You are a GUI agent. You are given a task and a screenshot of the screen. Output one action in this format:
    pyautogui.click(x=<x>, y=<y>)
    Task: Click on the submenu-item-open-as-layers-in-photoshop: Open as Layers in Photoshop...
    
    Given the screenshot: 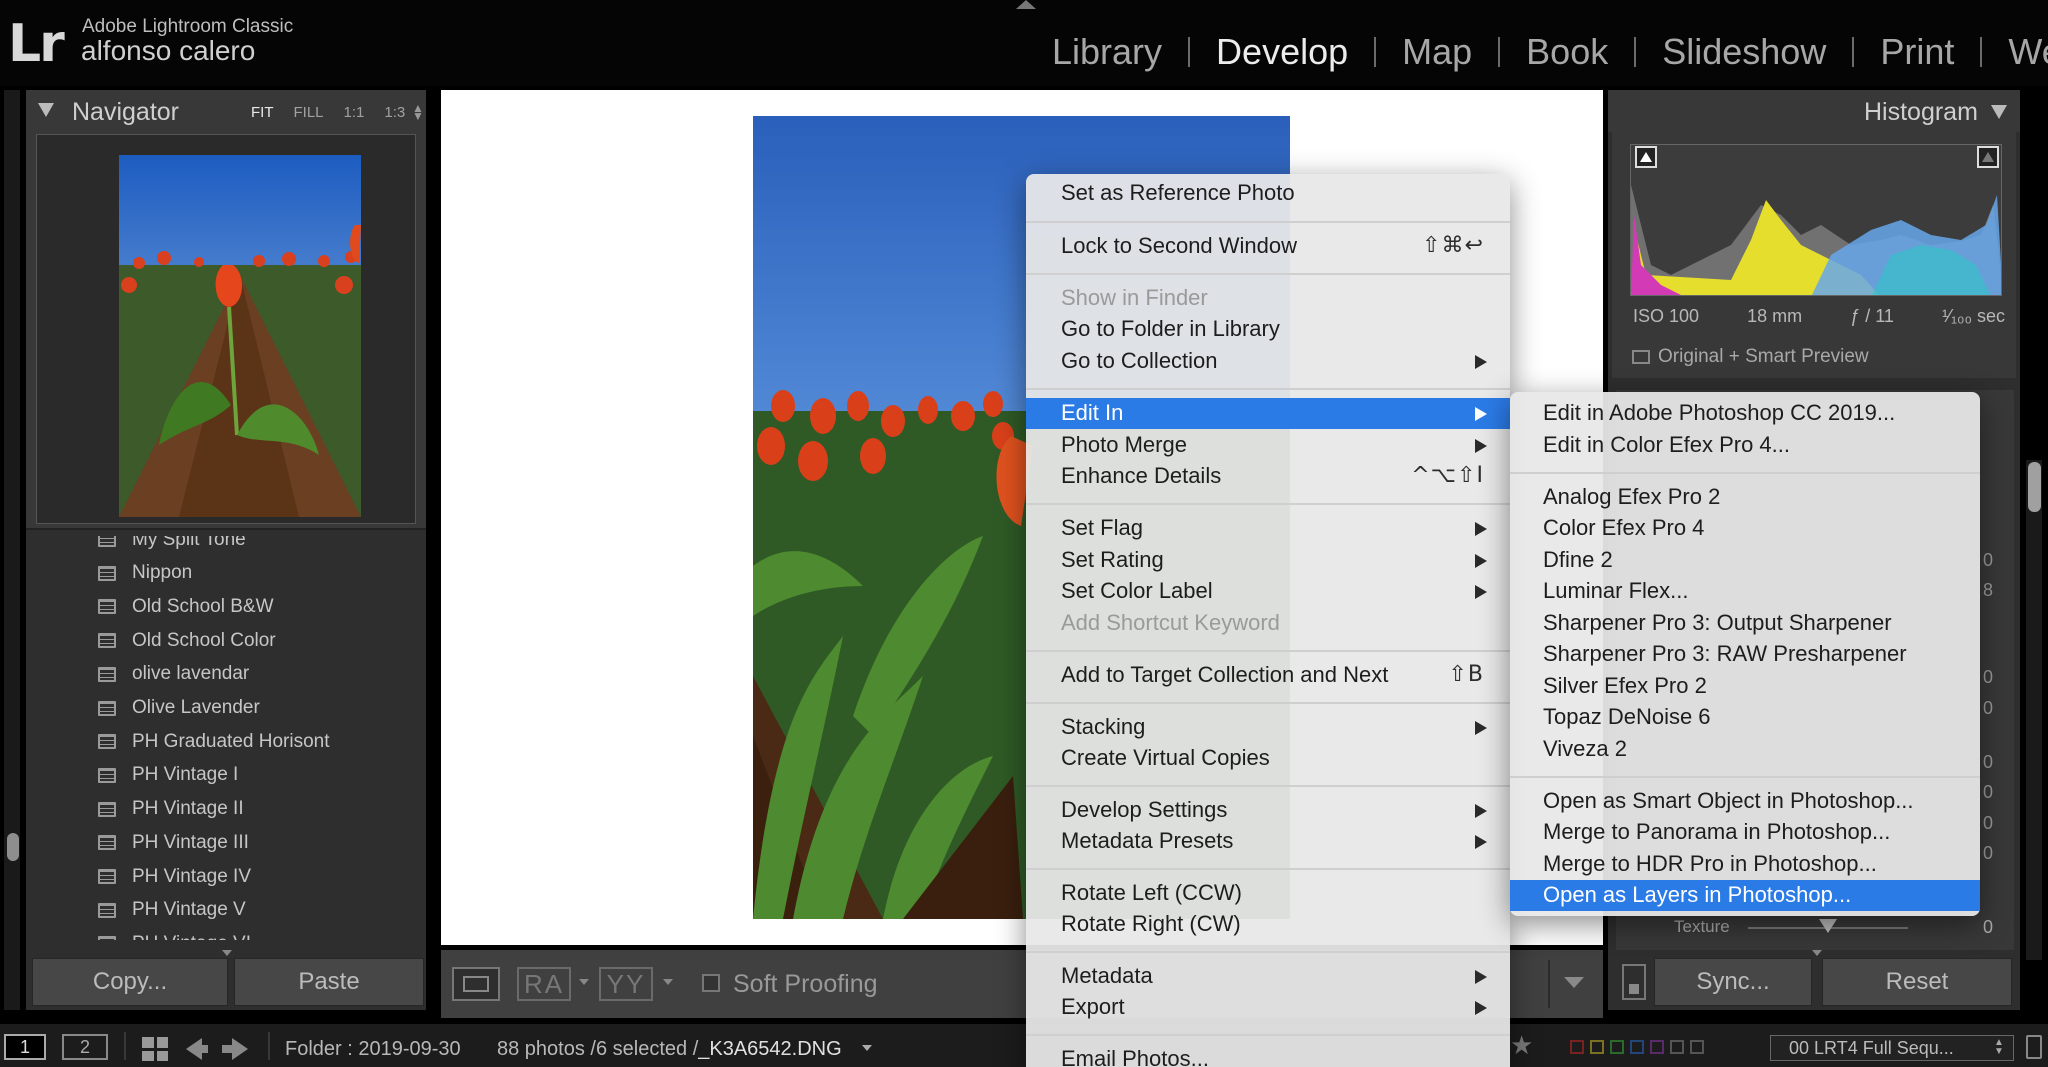 What is the action you would take?
    pyautogui.click(x=1745, y=895)
    